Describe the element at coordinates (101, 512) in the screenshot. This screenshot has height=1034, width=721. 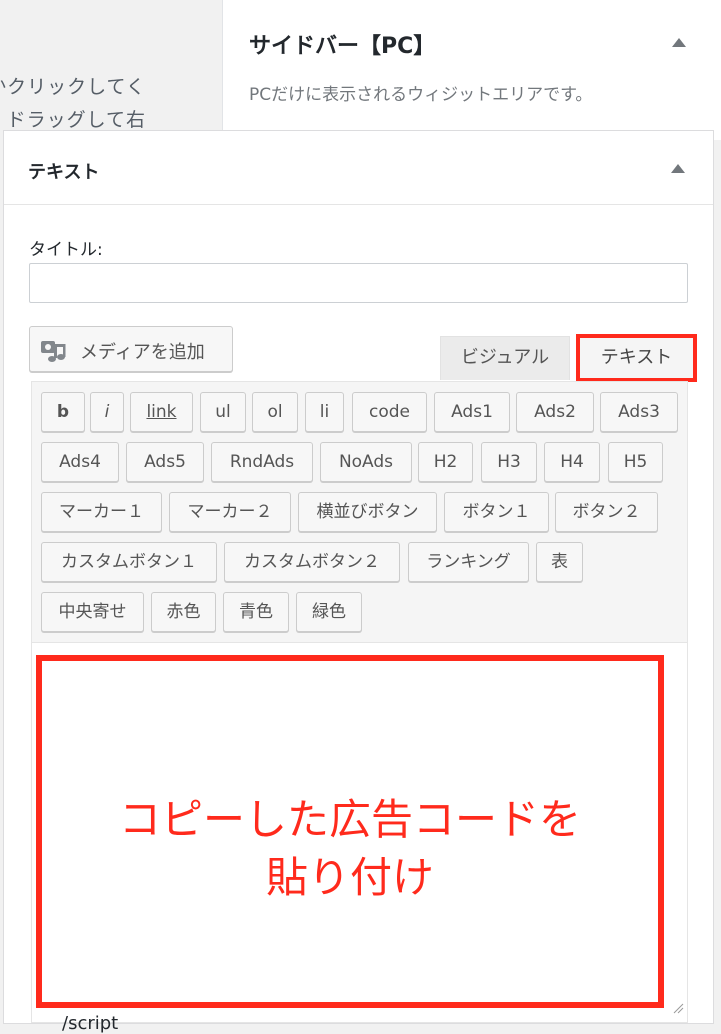
I see `quicktag-marker1-button: マーカー１` at that location.